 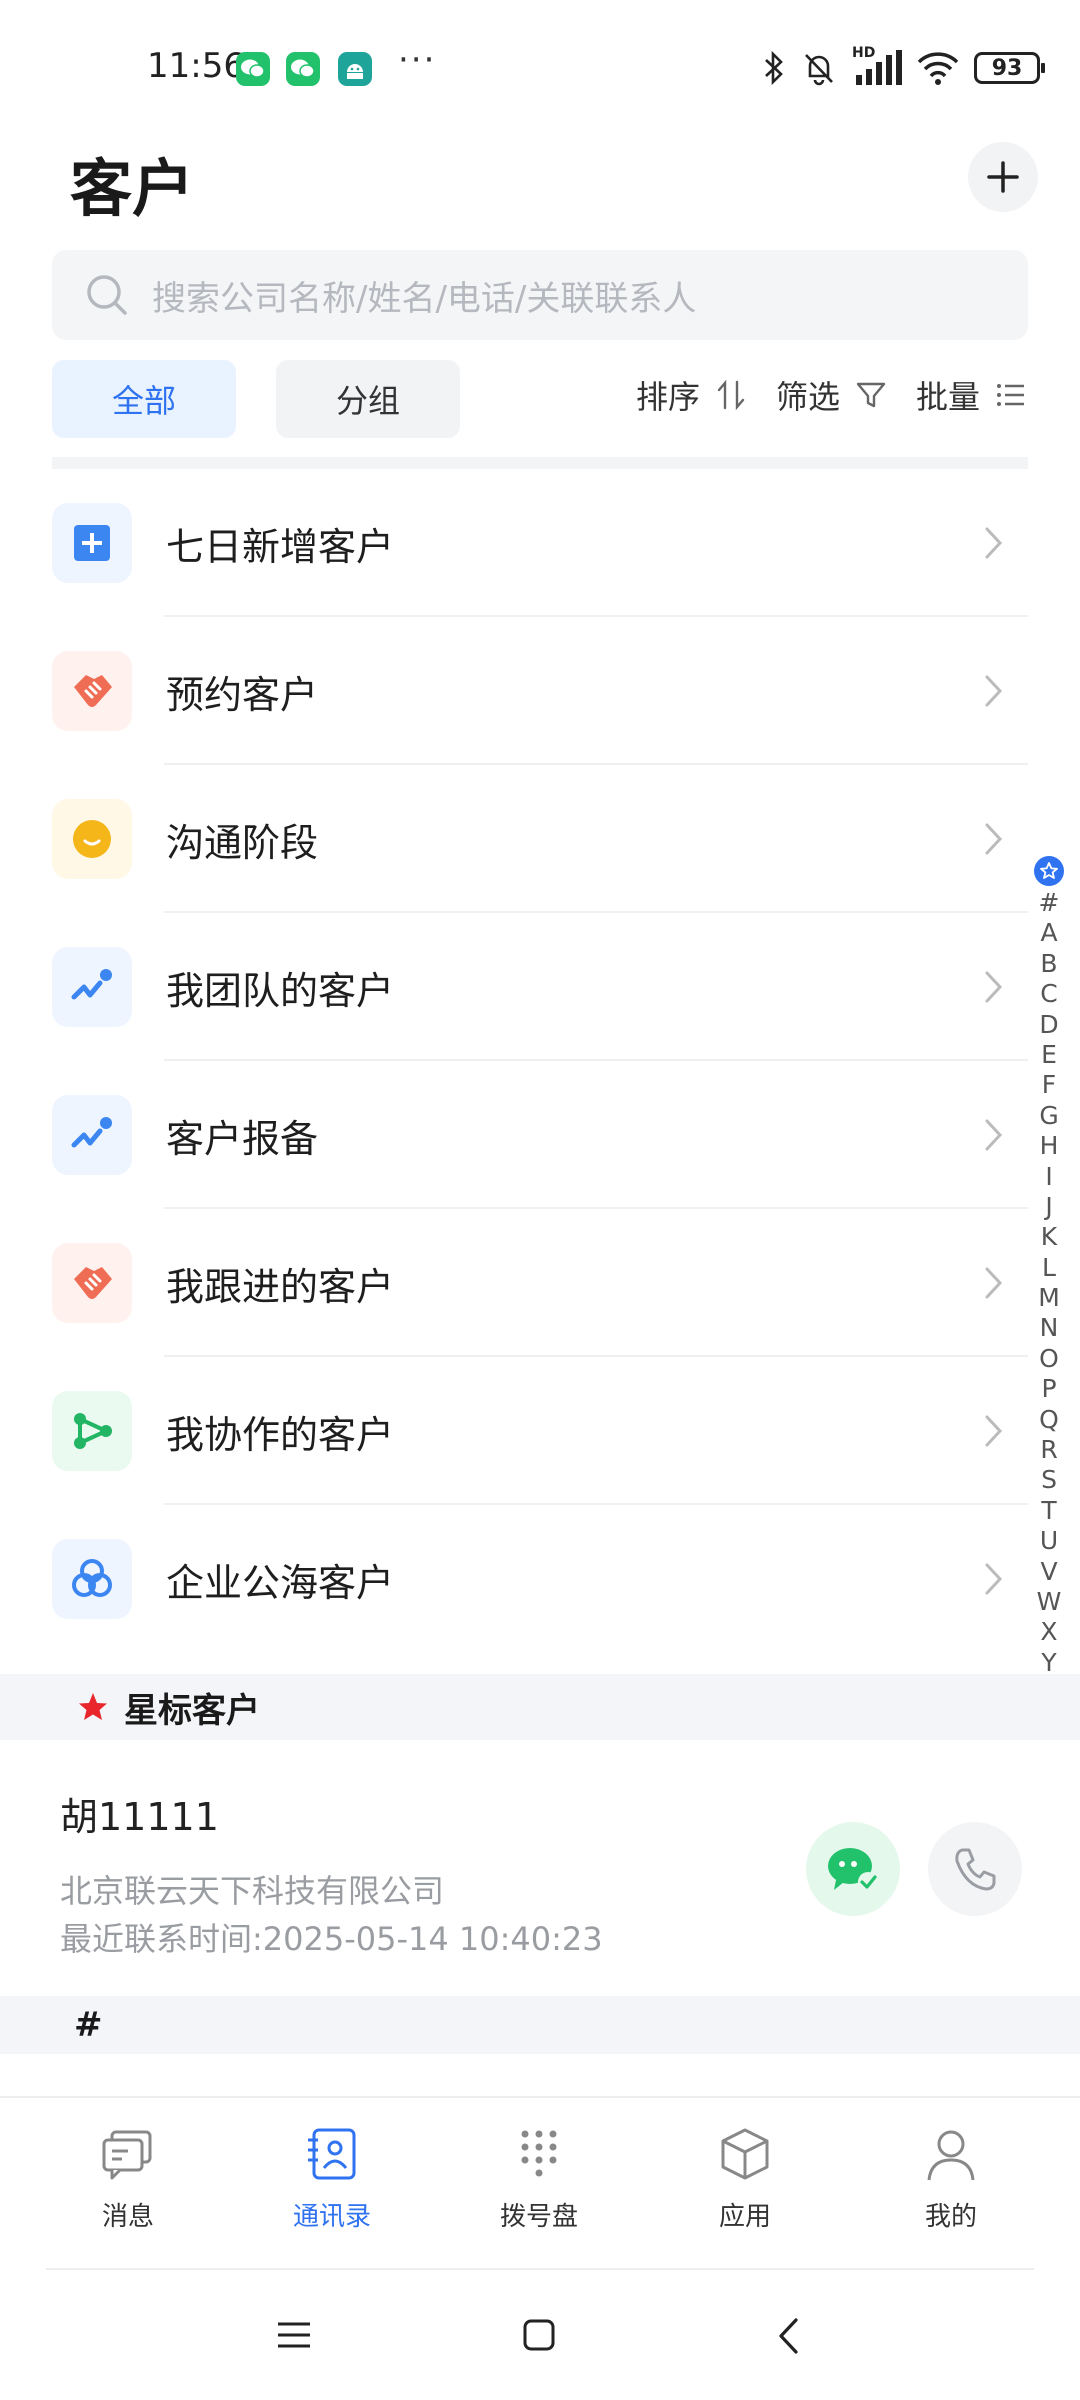 I want to click on alphabet-index: #ABCDEFGHIJKLMNOPQRSTUVWXYZ, so click(x=1049, y=1282).